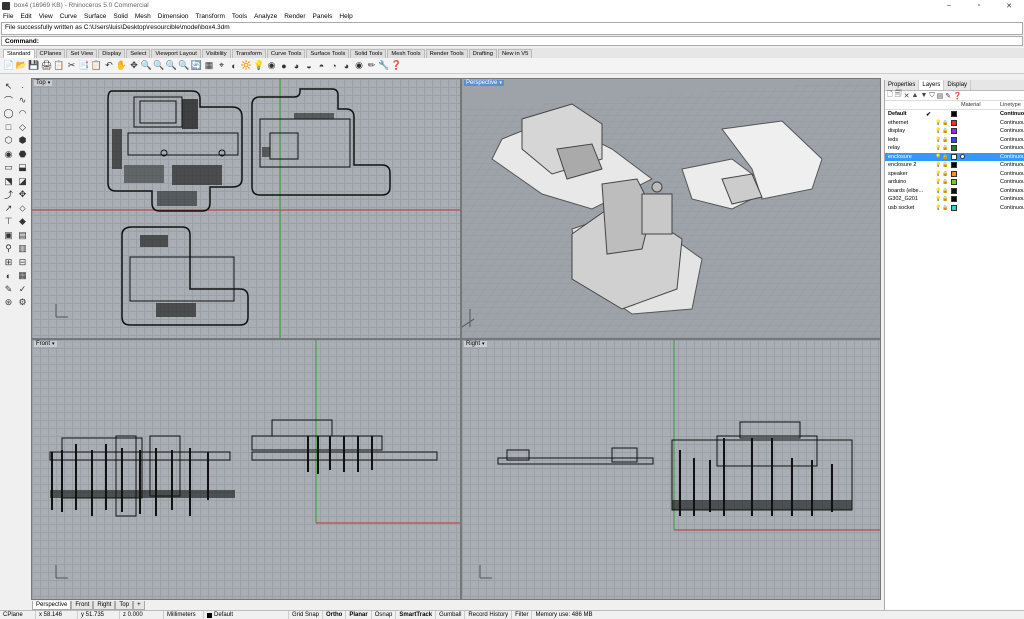  Describe the element at coordinates (8, 16) in the screenshot. I see `menu-file: File` at that location.